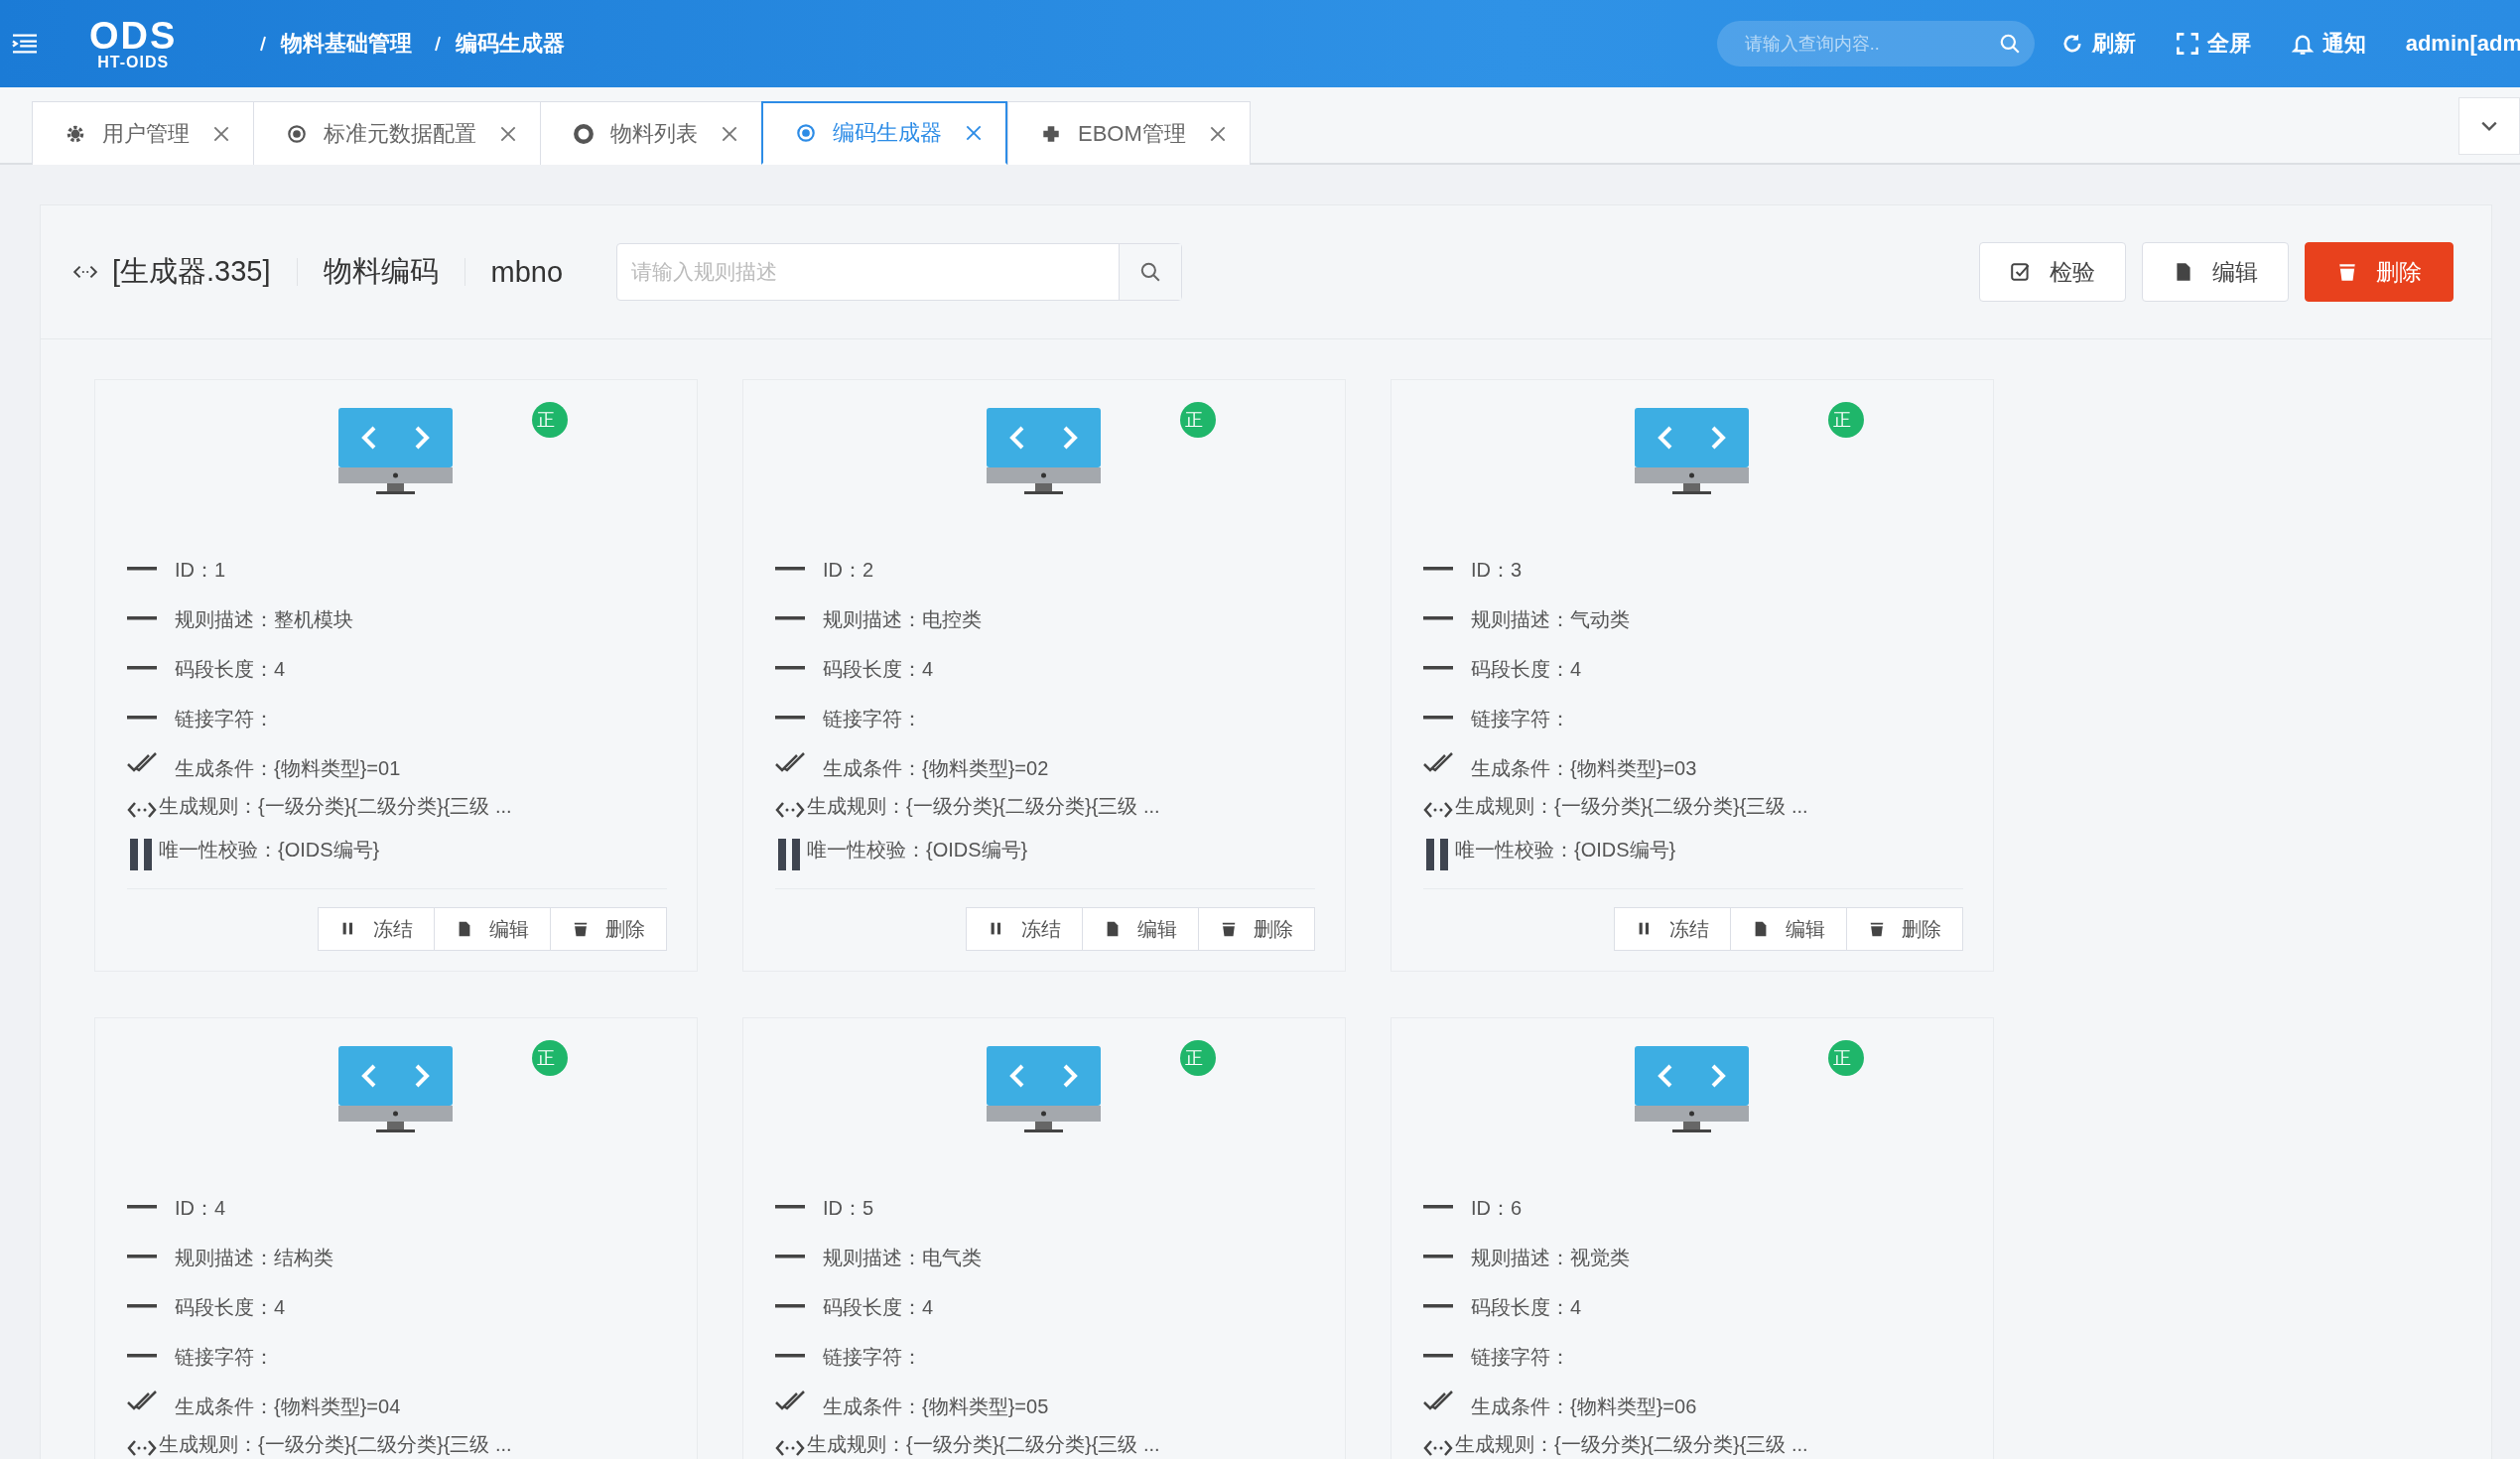  Describe the element at coordinates (347, 44) in the screenshot. I see `breadcrumb-item: 物料基础管理` at that location.